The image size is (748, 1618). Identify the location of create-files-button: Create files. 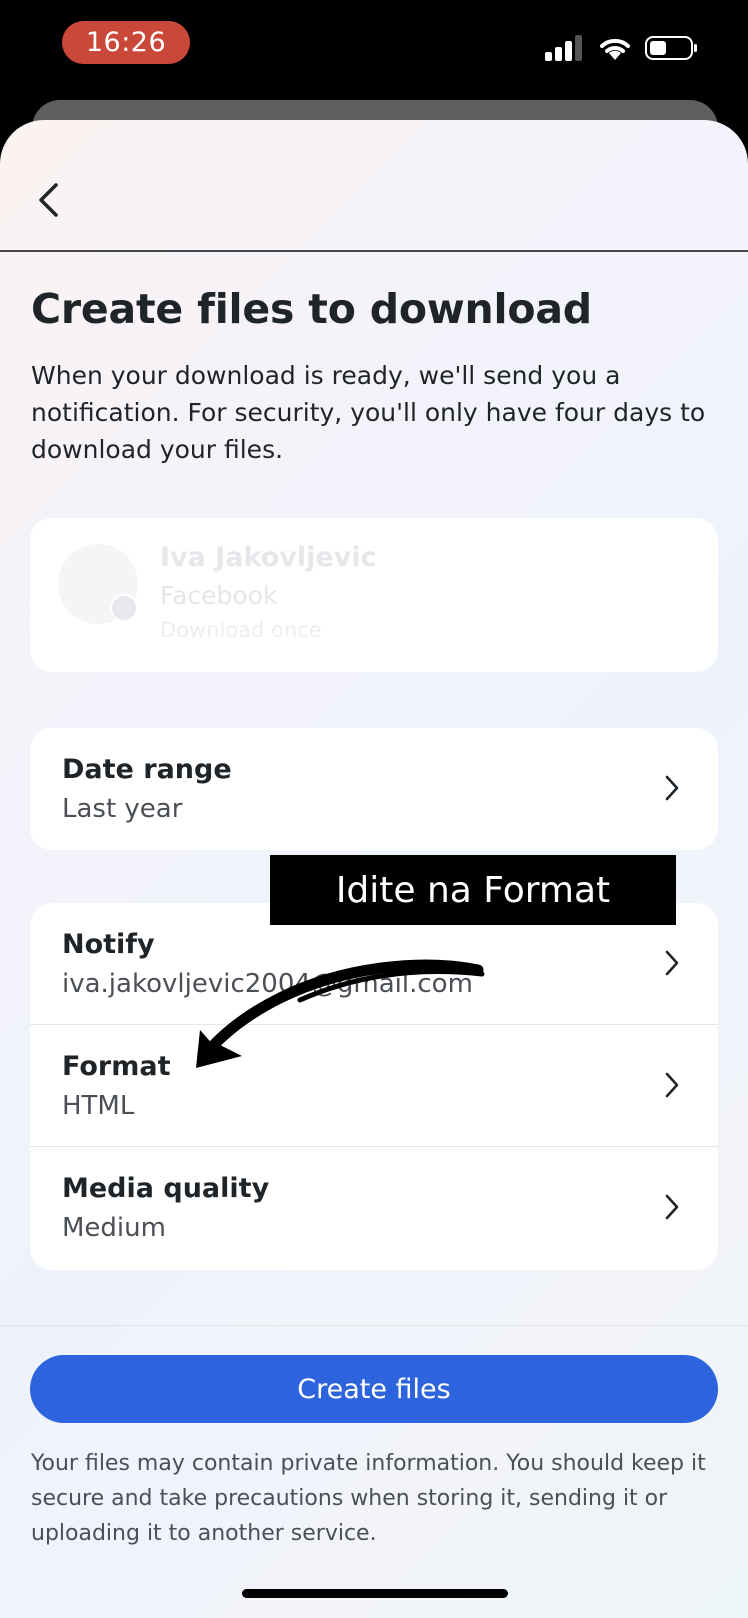
(374, 1389).